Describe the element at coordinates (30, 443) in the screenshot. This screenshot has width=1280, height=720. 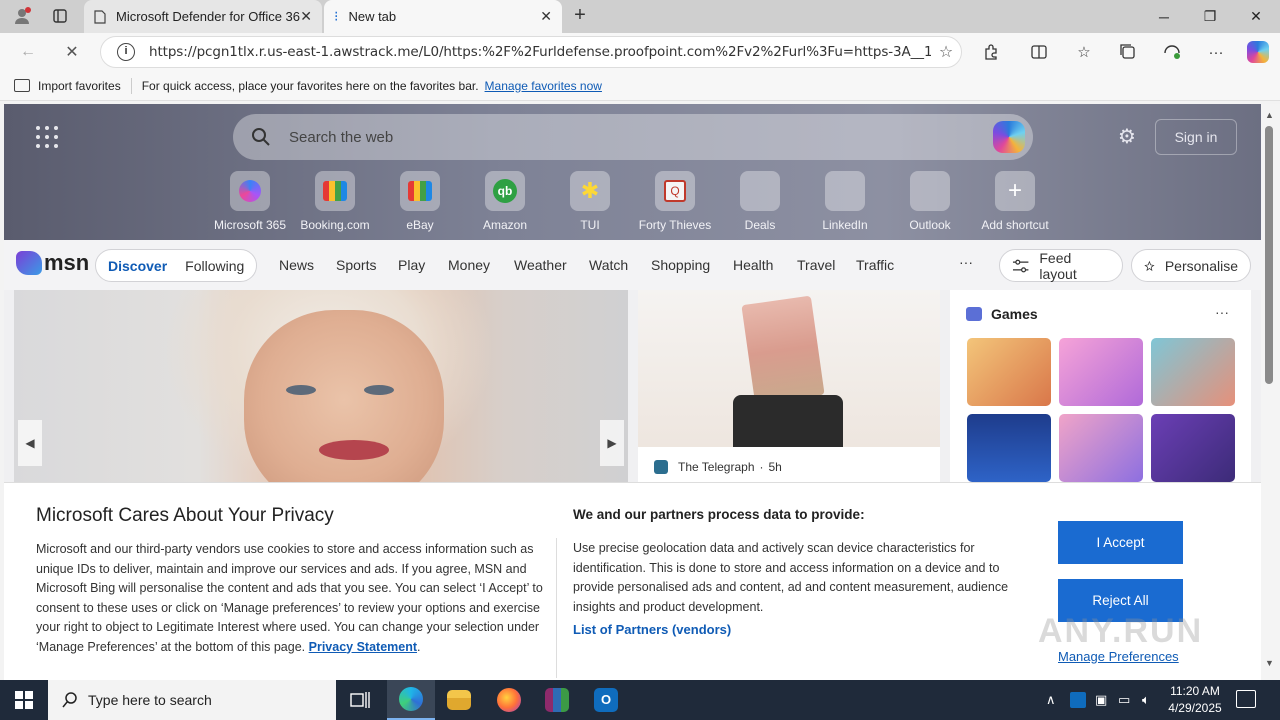
I see `carousel-prev-icon: ◀` at that location.